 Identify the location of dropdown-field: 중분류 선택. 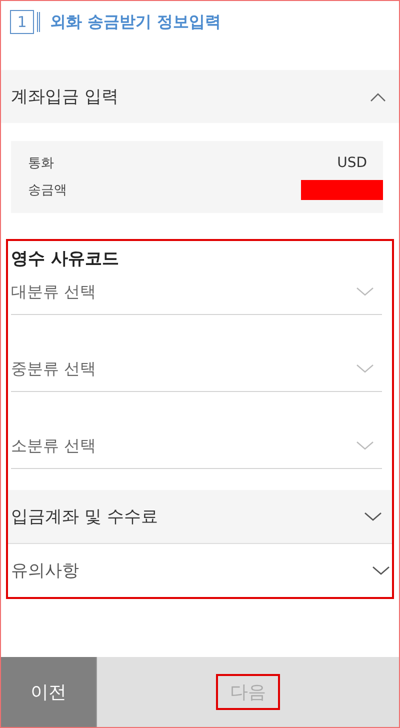
(196, 369).